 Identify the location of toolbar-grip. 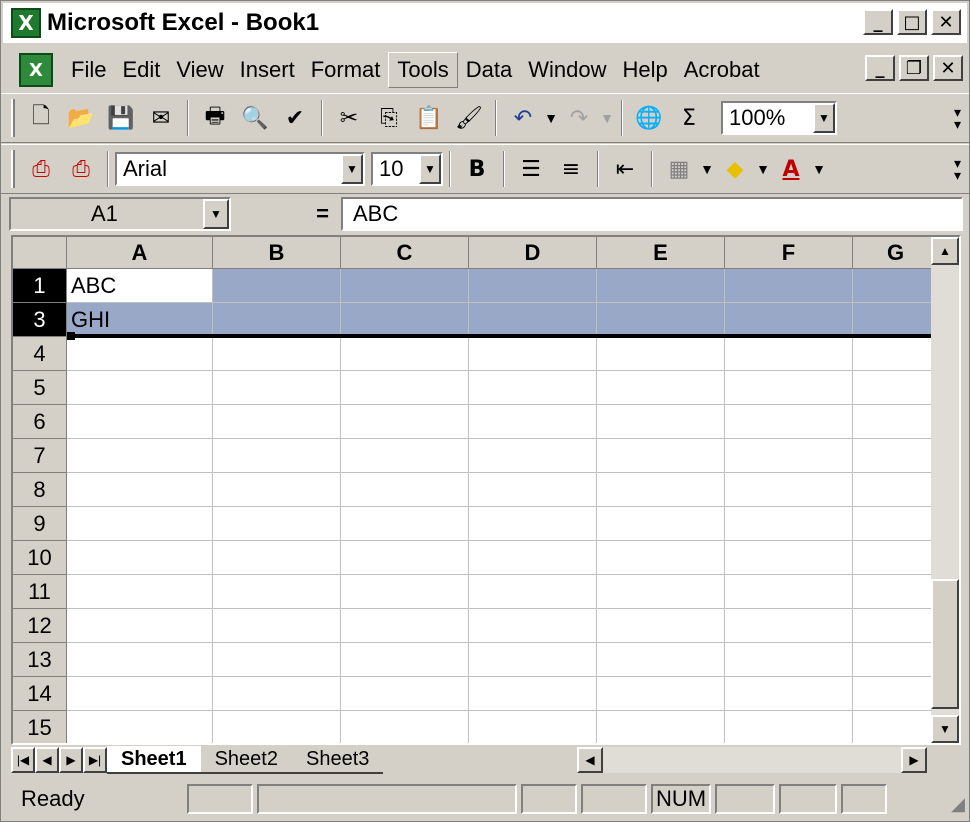
(13, 169).